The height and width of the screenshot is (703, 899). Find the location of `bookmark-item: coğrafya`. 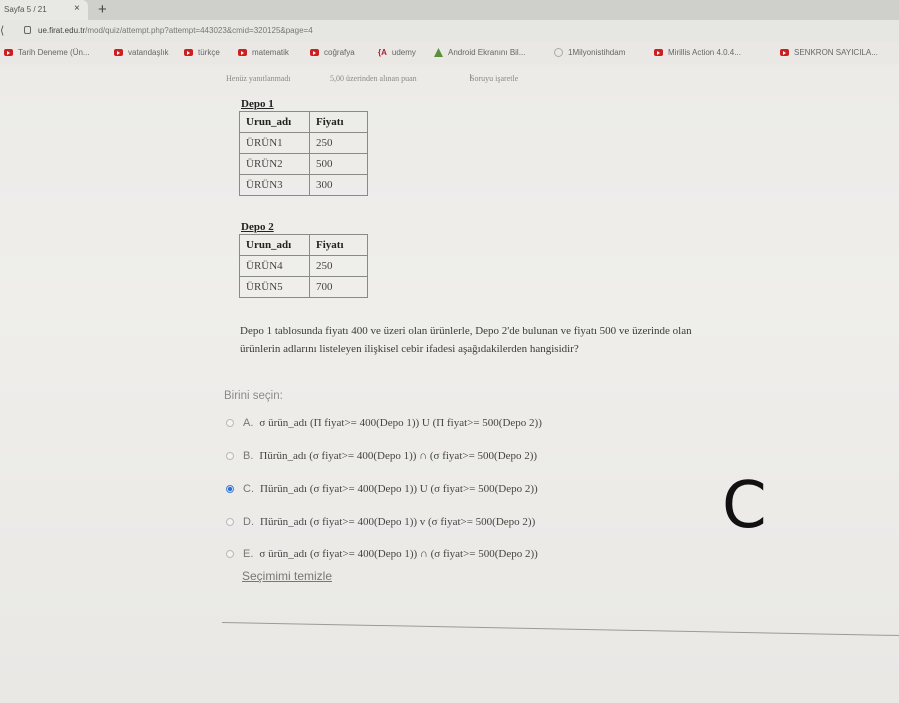

bookmark-item: coğrafya is located at coordinates (332, 52).